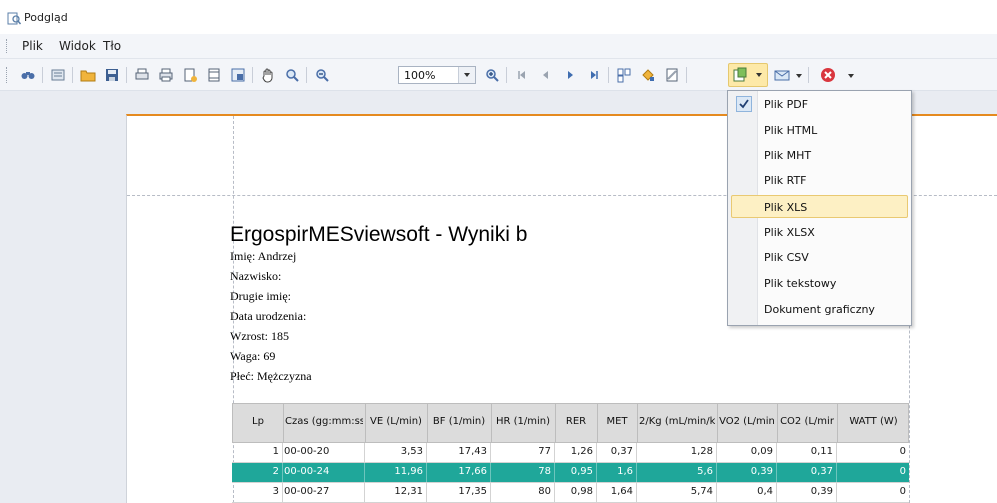 This screenshot has width=997, height=503. What do you see at coordinates (705, 471) in the screenshot?
I see `table-cell: 5,6` at bounding box center [705, 471].